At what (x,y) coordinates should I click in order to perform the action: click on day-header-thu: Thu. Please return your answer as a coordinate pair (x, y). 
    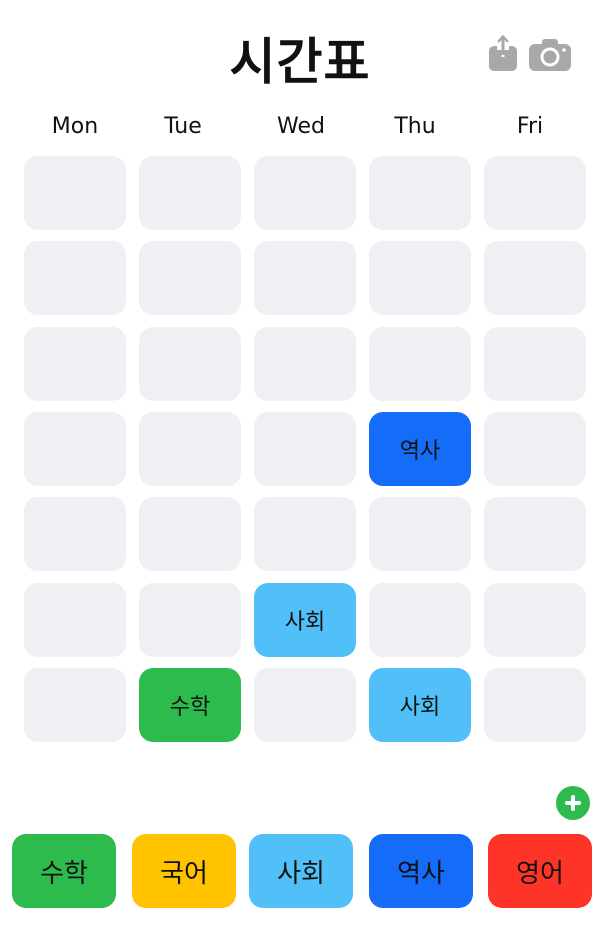
    Looking at the image, I should click on (415, 126).